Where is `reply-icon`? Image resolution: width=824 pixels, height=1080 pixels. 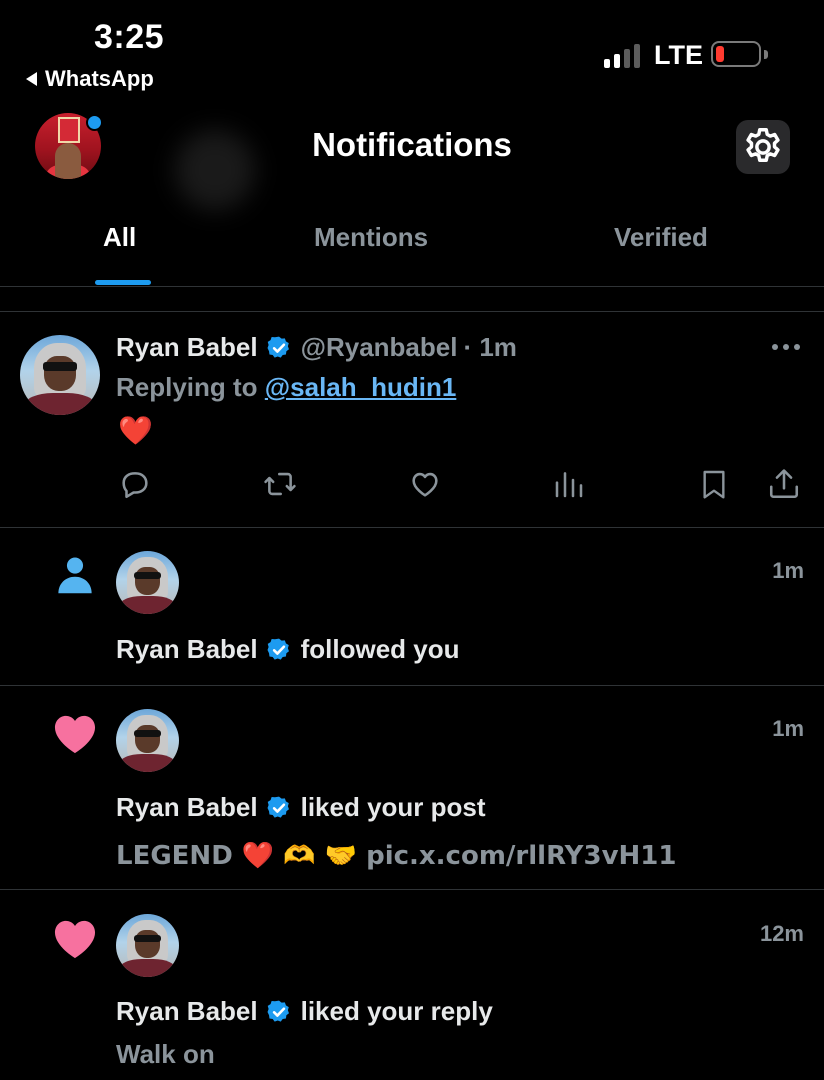
reply-icon is located at coordinates (135, 484).